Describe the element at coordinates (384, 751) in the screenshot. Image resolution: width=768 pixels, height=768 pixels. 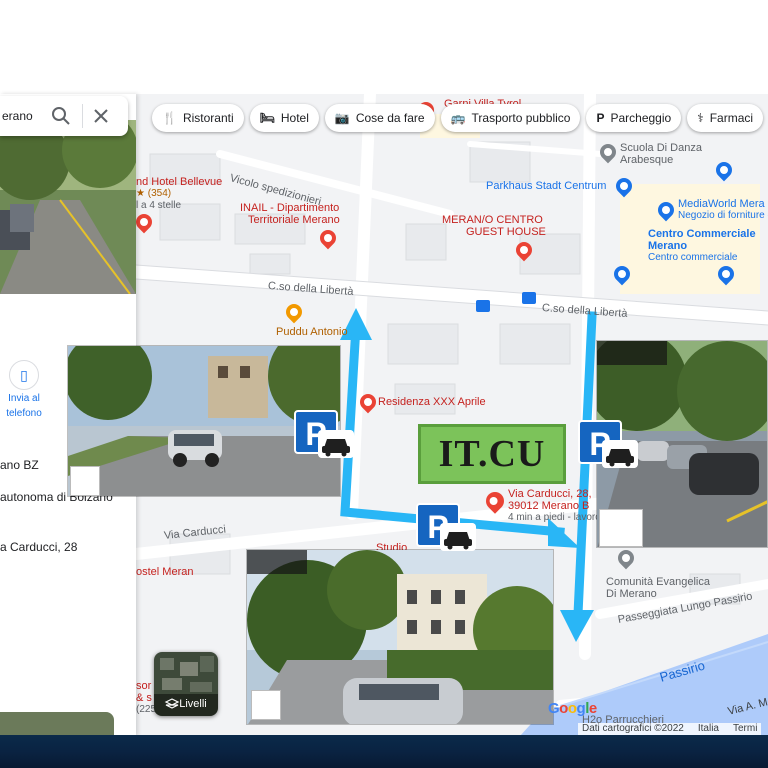
I see `background-sea-strip` at that location.